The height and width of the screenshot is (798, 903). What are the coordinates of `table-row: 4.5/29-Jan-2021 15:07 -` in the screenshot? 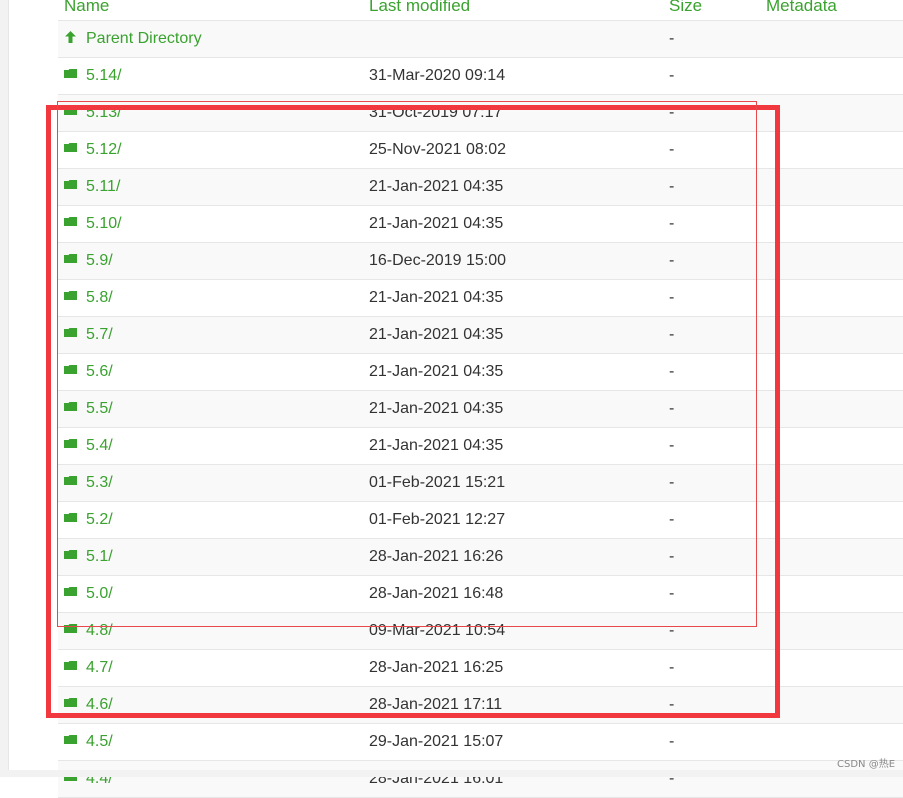 It's located at (480, 742).